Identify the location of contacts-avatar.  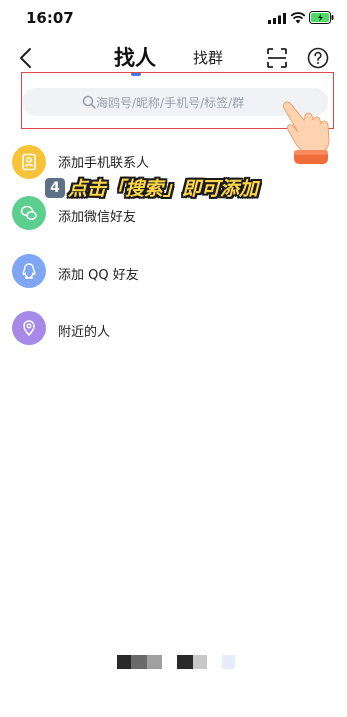
(29, 162).